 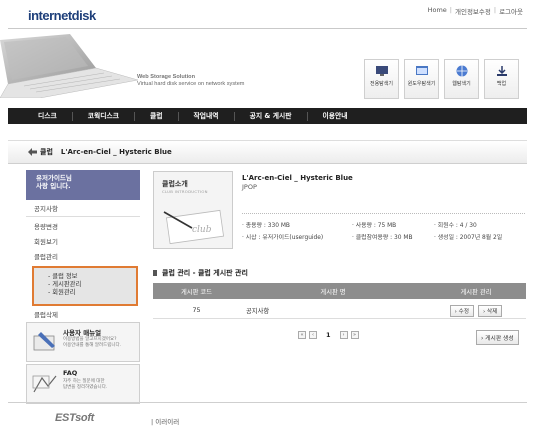 What do you see at coordinates (70, 373) in the screenshot?
I see `faq-title: FAQ` at bounding box center [70, 373].